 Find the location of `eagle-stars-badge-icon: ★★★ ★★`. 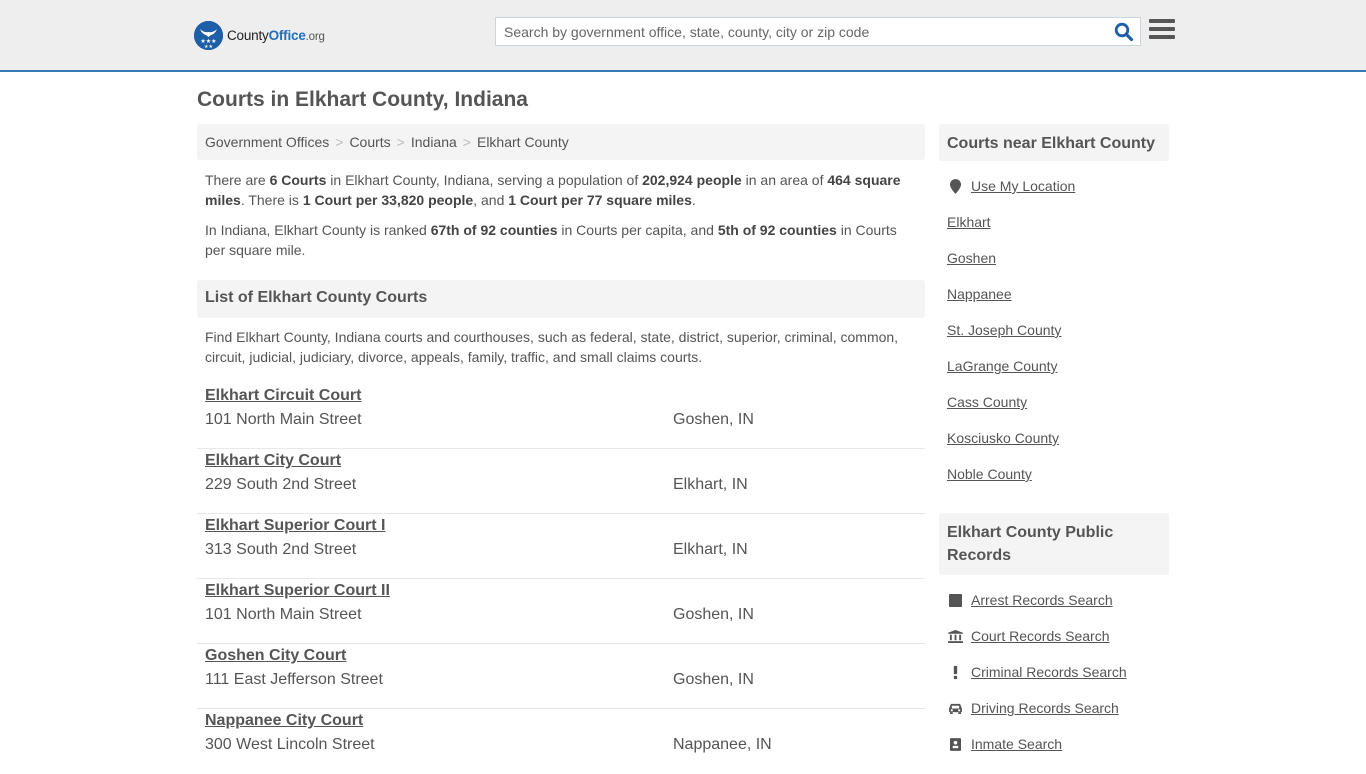

eagle-stars-badge-icon: ★★★ ★★ is located at coordinates (208, 35).